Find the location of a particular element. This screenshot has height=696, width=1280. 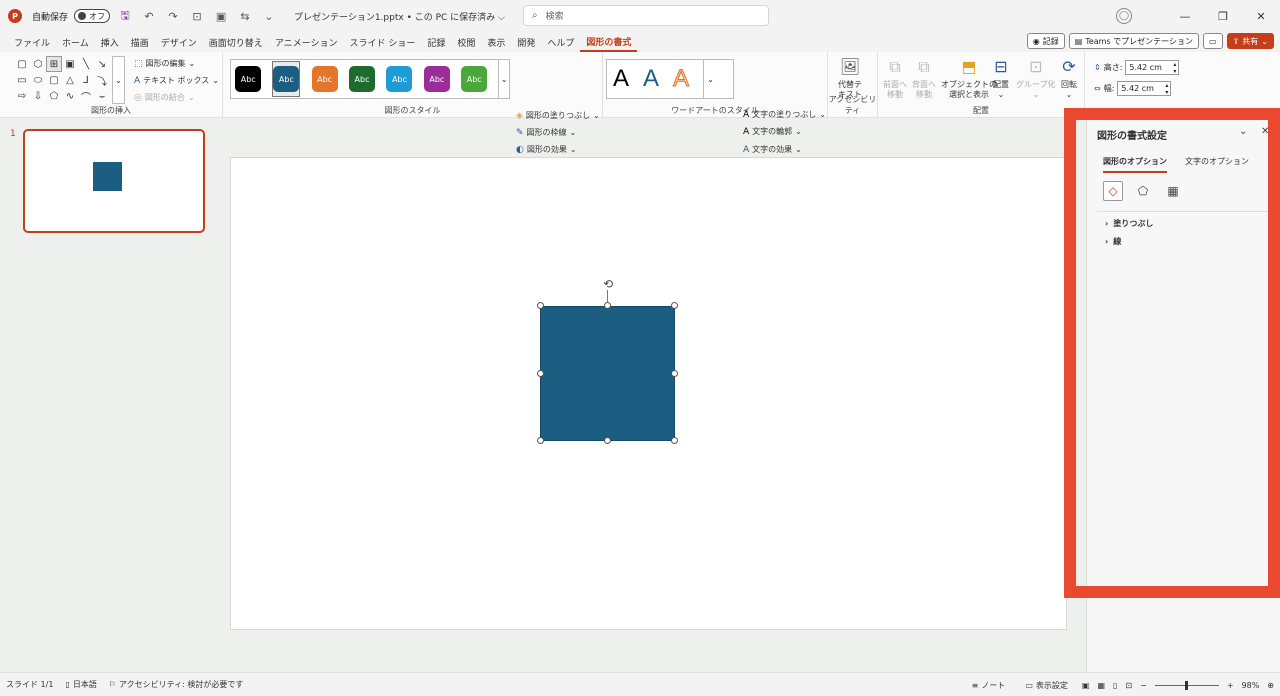

section-line: › 線 is located at coordinates (1113, 241).